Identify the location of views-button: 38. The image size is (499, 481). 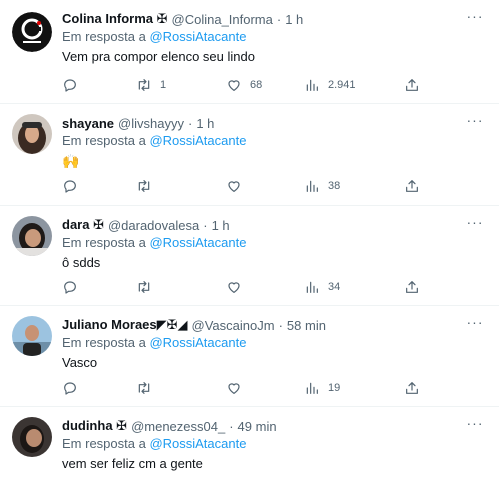
(322, 186).